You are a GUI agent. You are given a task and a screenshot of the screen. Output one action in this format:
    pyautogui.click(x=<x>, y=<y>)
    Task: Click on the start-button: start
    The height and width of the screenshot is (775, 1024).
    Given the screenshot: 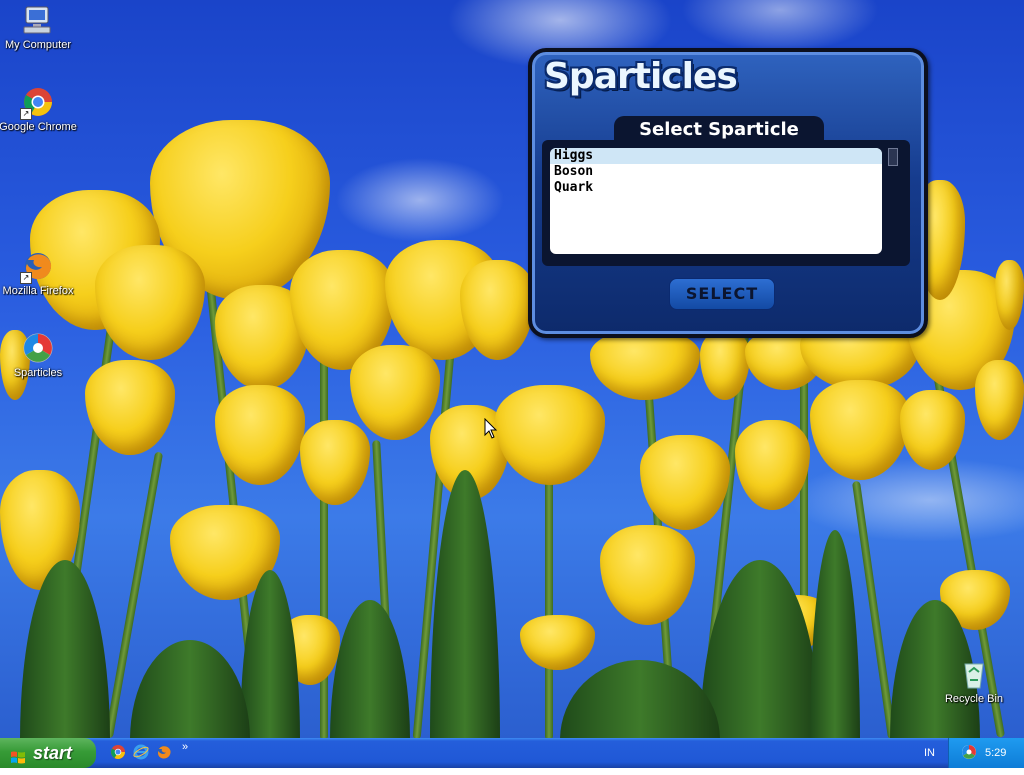 What is the action you would take?
    pyautogui.click(x=48, y=753)
    